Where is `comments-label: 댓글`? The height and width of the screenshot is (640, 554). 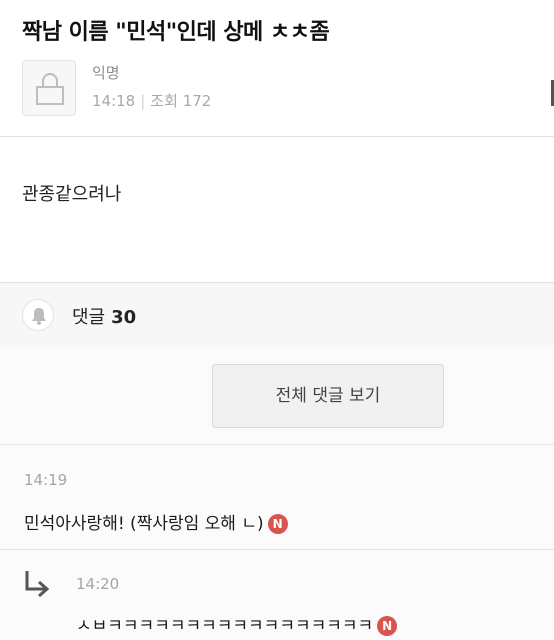
comments-label: 댓글 is located at coordinates (89, 317).